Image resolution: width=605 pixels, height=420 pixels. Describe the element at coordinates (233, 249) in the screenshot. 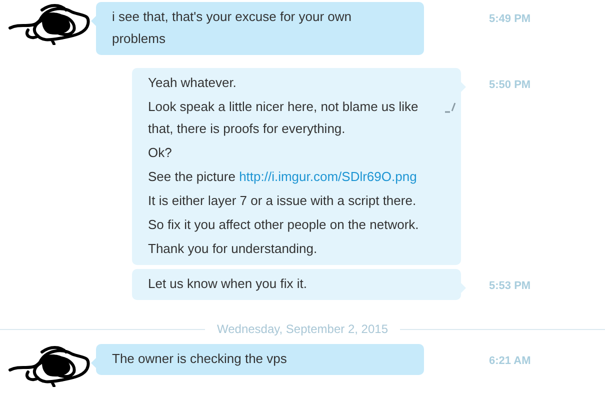

I see `message-text: Thank you for understanding.` at that location.